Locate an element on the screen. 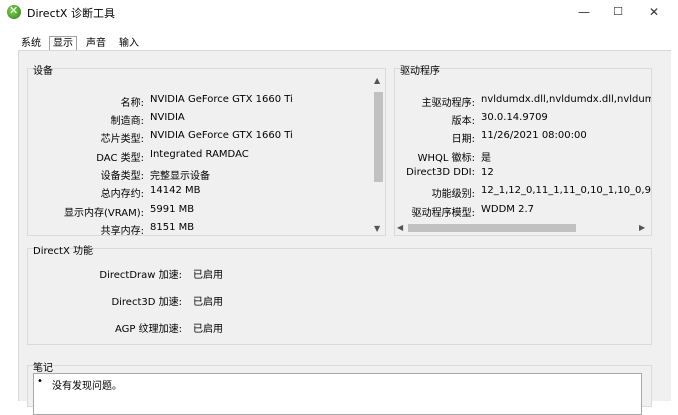  driver-whql-label: WHQL 徽标: is located at coordinates (446, 158).